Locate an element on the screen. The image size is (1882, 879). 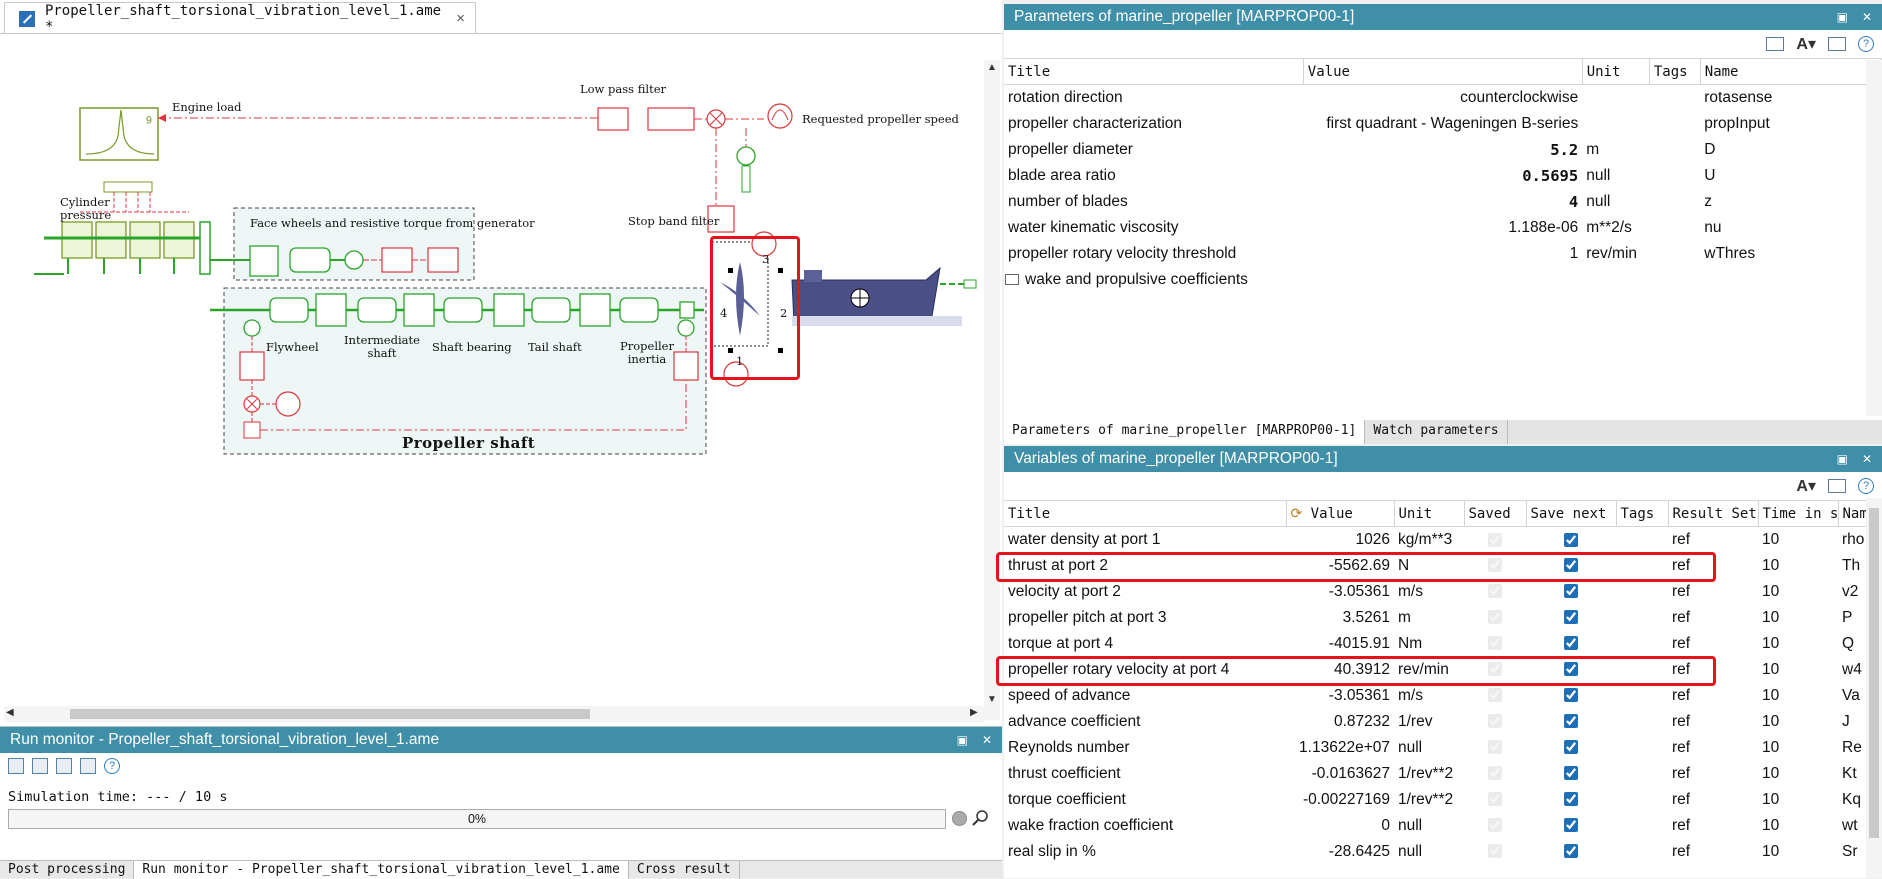
parameter-row: propeller diameter 5.2 m D is located at coordinates (1443, 150).